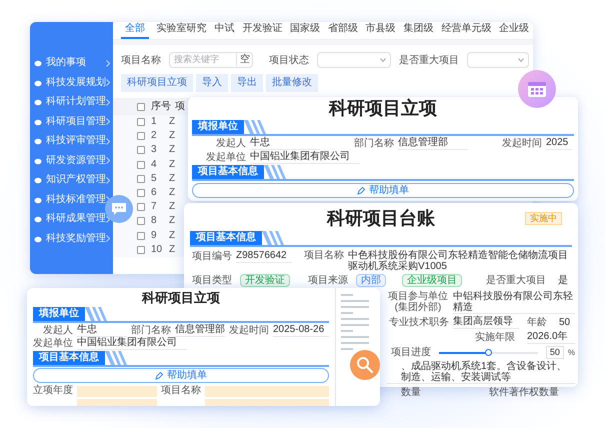 Image resolution: width=605 pixels, height=428 pixels. Describe the element at coordinates (343, 31) in the screenshot. I see `category-tab: 省部级` at that location.